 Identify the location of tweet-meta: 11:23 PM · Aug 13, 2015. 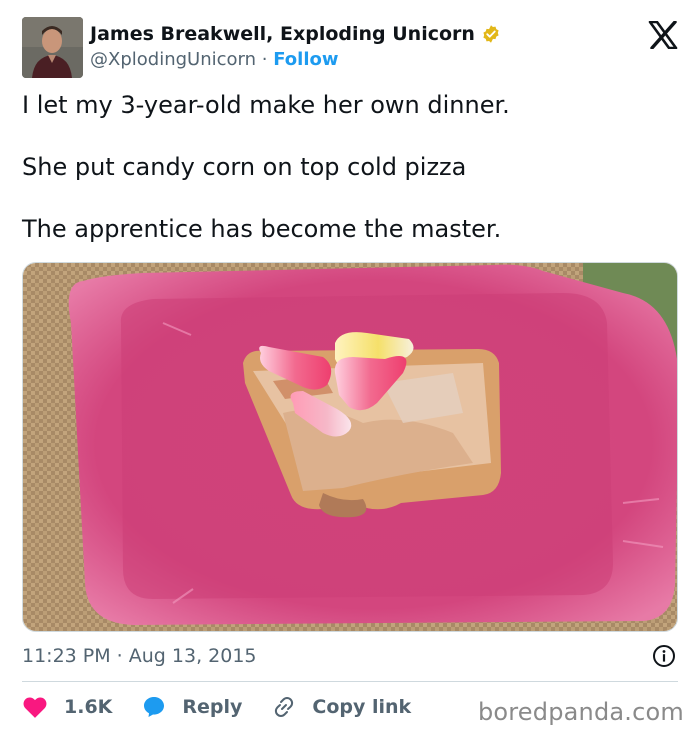
(350, 656).